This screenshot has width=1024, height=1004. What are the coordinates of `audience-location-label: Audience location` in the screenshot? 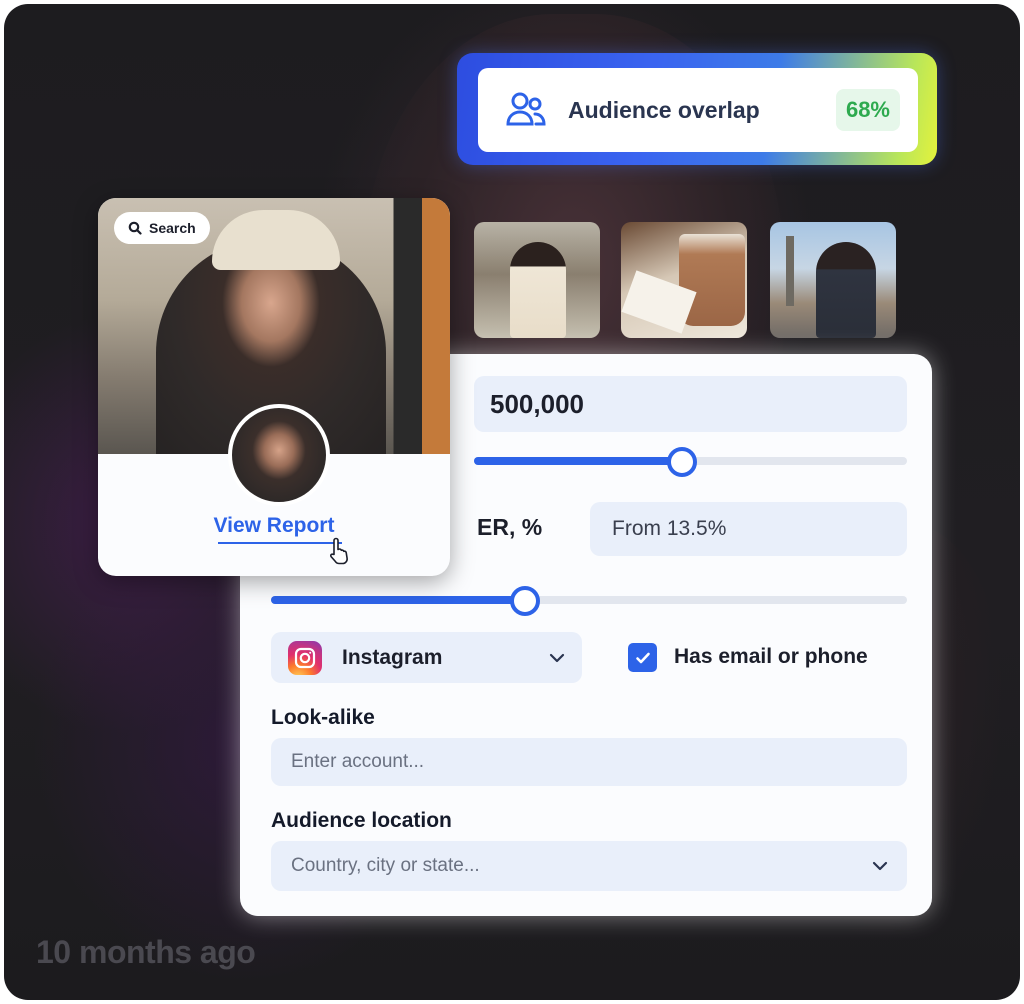 It's located at (361, 820).